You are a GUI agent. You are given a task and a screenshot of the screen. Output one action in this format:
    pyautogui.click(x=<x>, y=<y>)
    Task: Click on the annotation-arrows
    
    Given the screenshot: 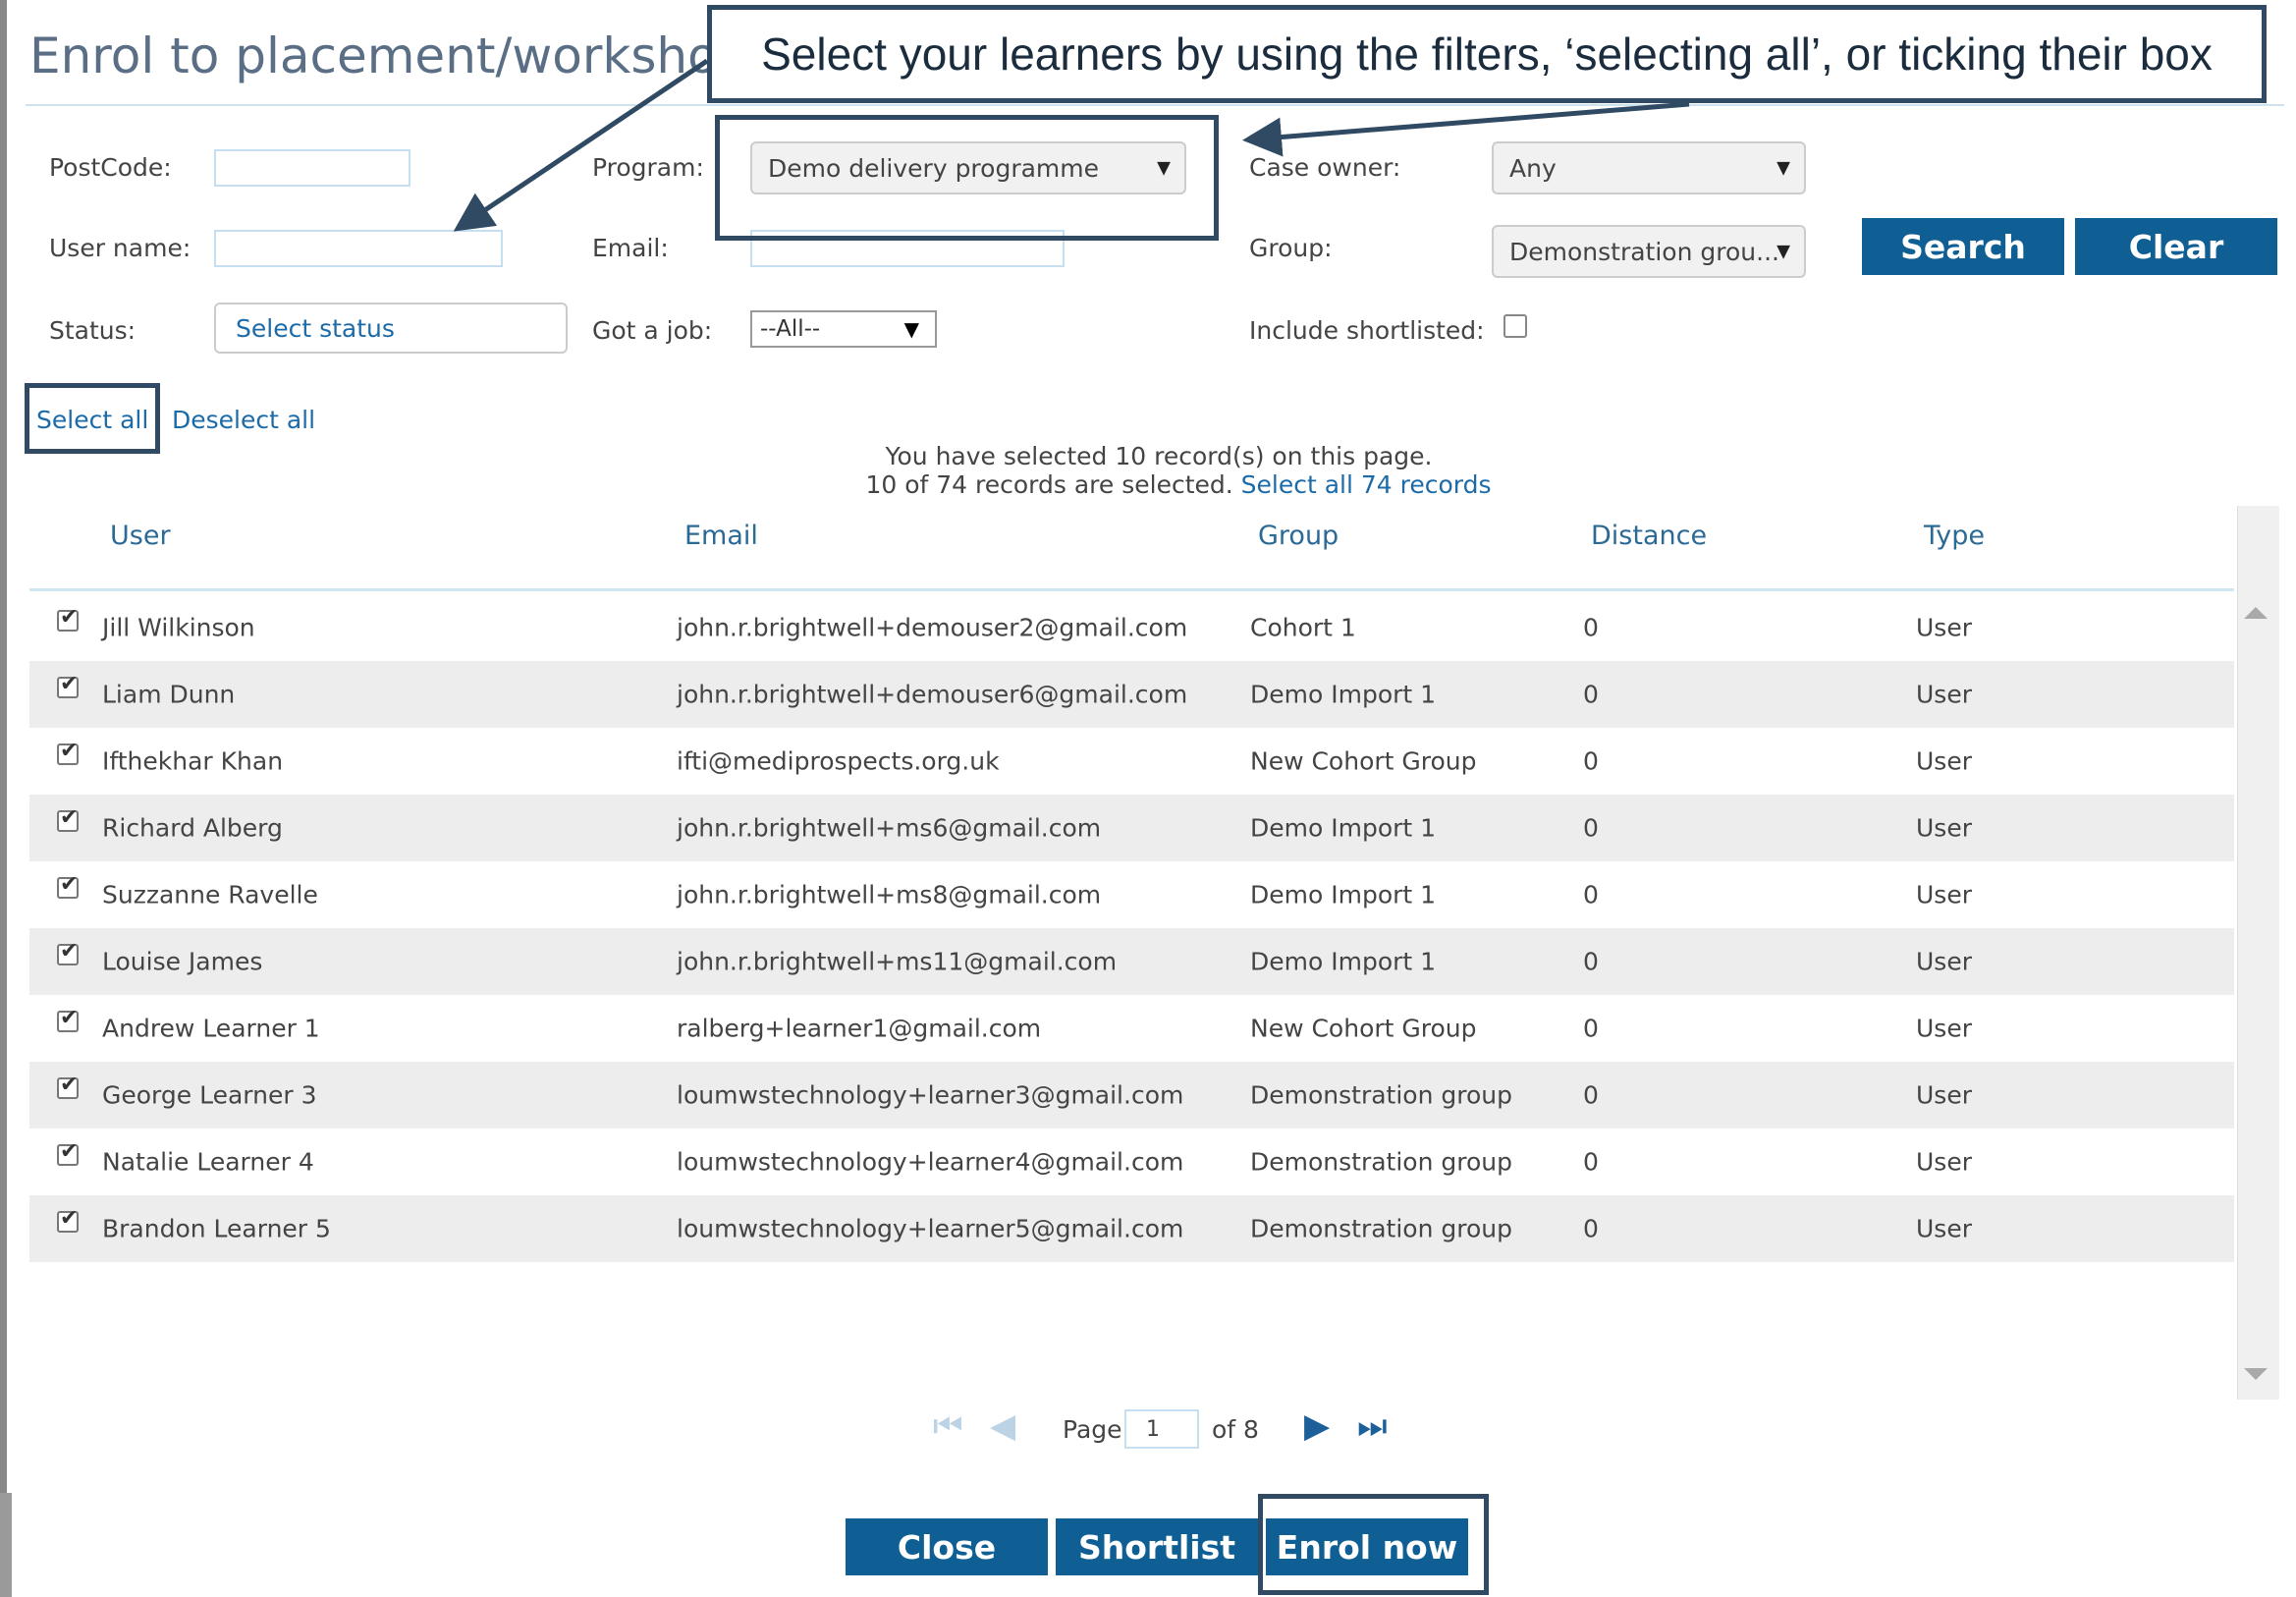 What is the action you would take?
    pyautogui.click(x=1071, y=145)
    